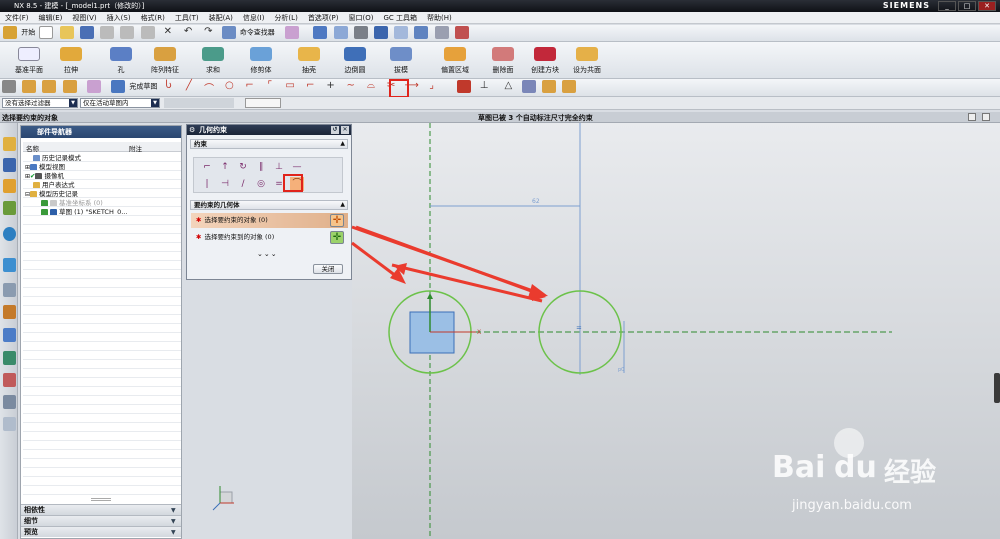  What do you see at coordinates (9, 144) in the screenshot?
I see `assembly-nav-icon` at bounding box center [9, 144].